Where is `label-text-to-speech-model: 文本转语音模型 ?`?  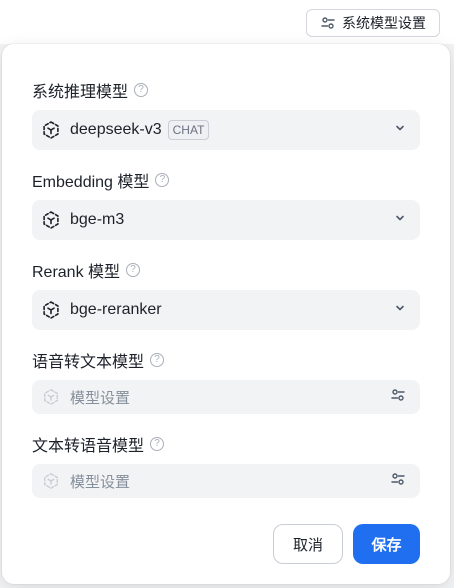
label-text-to-speech-model: 文本转语音模型 ? is located at coordinates (98, 444).